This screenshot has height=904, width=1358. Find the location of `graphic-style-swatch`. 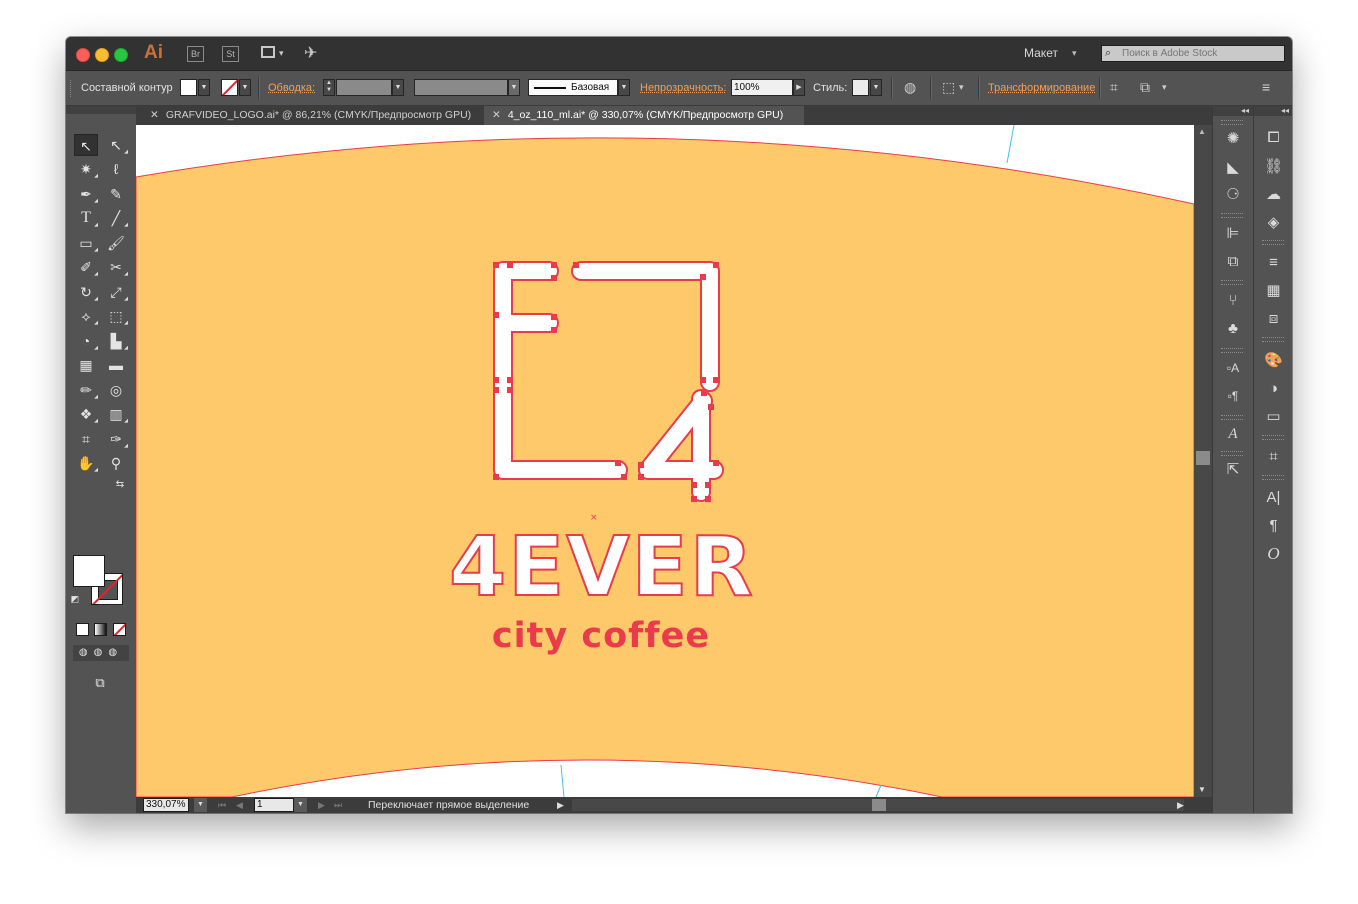

graphic-style-swatch is located at coordinates (860, 87).